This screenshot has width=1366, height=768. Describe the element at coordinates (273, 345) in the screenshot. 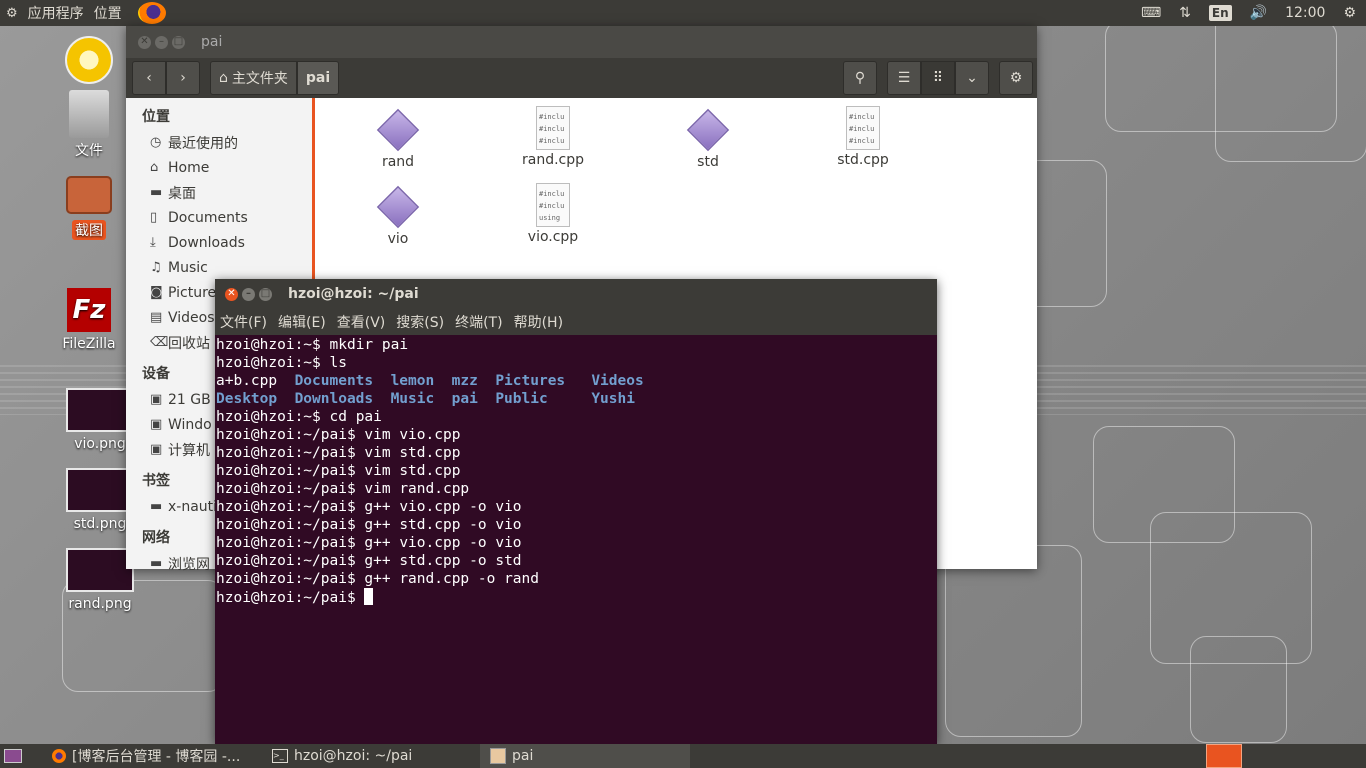

I see `shell-prompt: hzoi@hzoi:~$` at that location.